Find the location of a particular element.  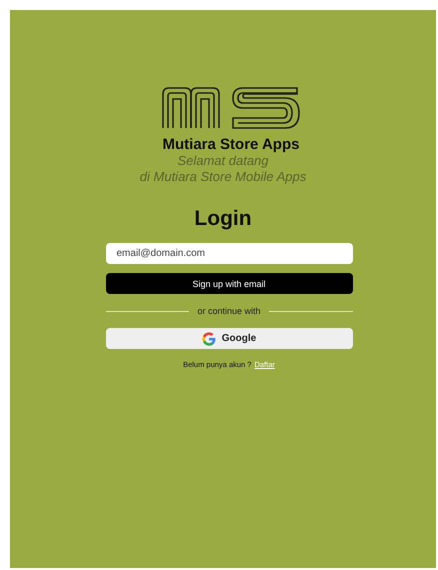

email-field: email@domain.com is located at coordinates (229, 253).